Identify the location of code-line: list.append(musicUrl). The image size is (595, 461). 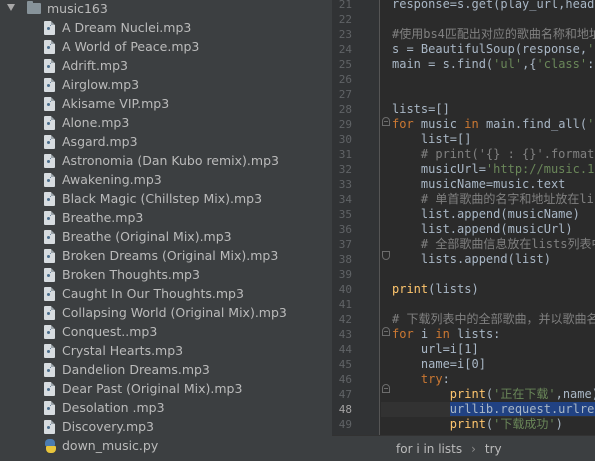
(488, 229).